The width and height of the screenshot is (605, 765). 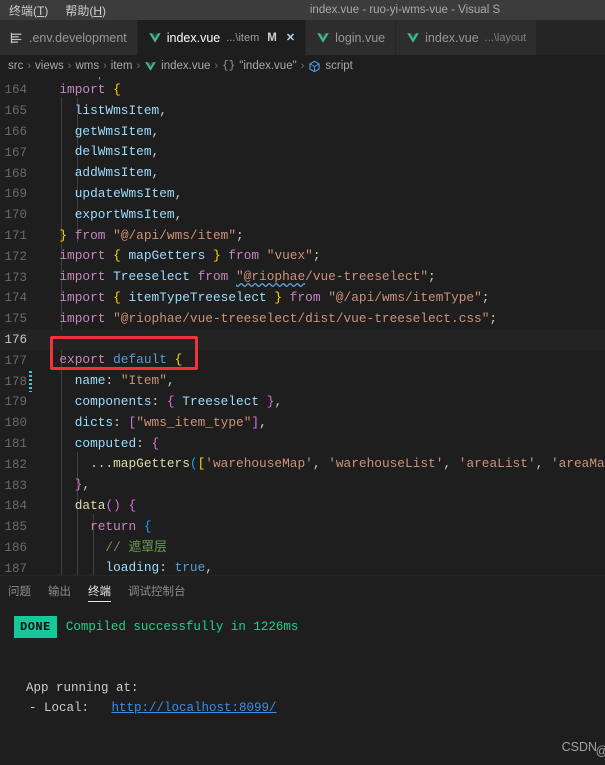 I want to click on code-row: 185 return {, so click(x=302, y=527).